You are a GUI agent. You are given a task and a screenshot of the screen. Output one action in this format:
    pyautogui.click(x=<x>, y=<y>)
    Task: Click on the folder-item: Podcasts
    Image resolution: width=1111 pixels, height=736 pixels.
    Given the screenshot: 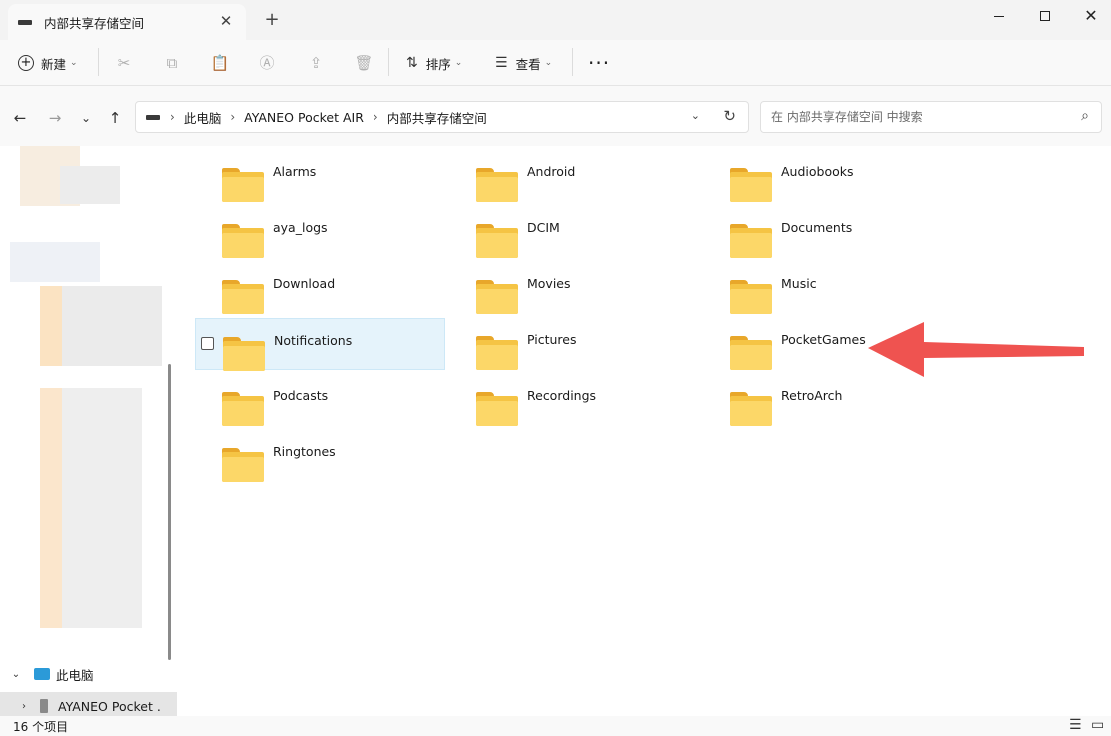 What is the action you would take?
    pyautogui.click(x=320, y=400)
    